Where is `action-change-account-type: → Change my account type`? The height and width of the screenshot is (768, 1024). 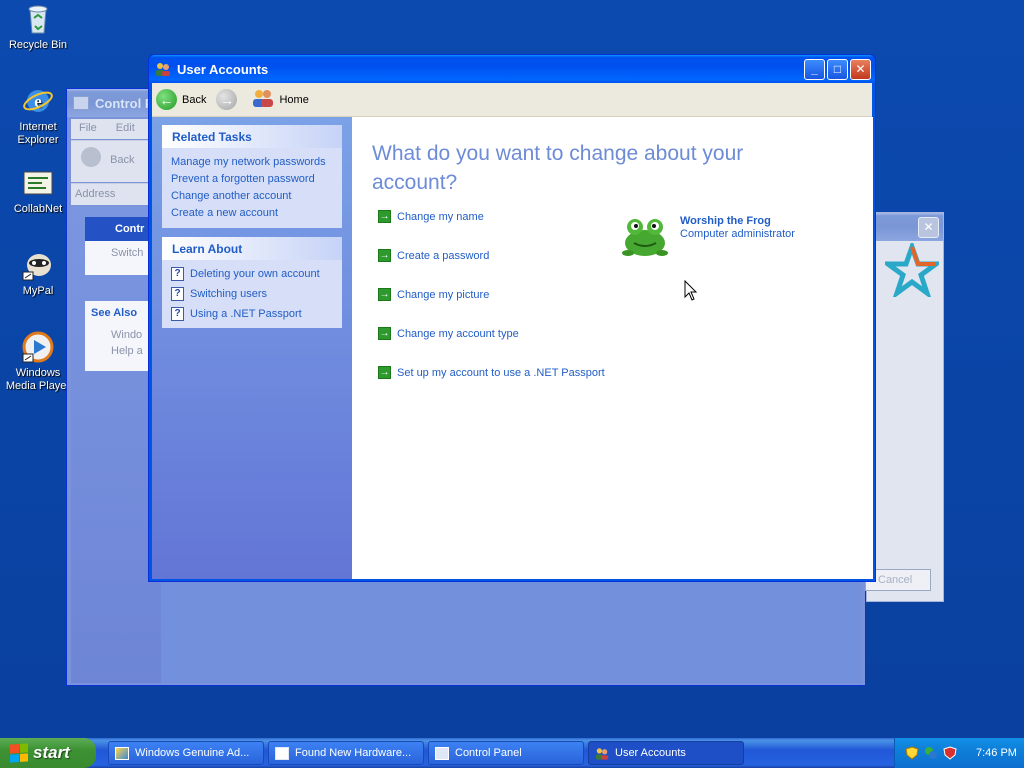
action-change-account-type: → Change my account type is located at coordinates (448, 333).